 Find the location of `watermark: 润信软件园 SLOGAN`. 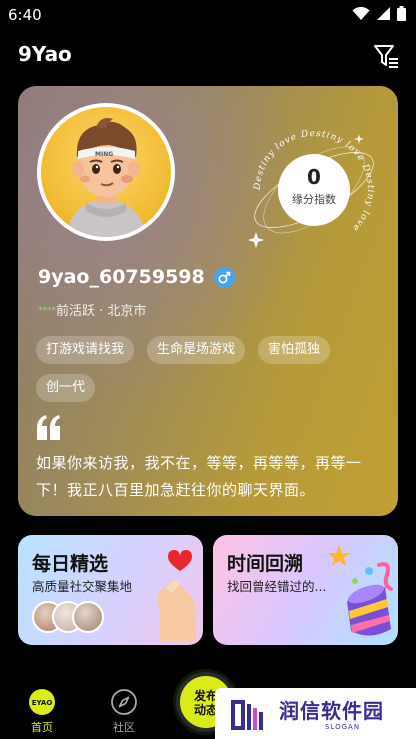

watermark: 润信软件园 SLOGAN is located at coordinates (315, 713).